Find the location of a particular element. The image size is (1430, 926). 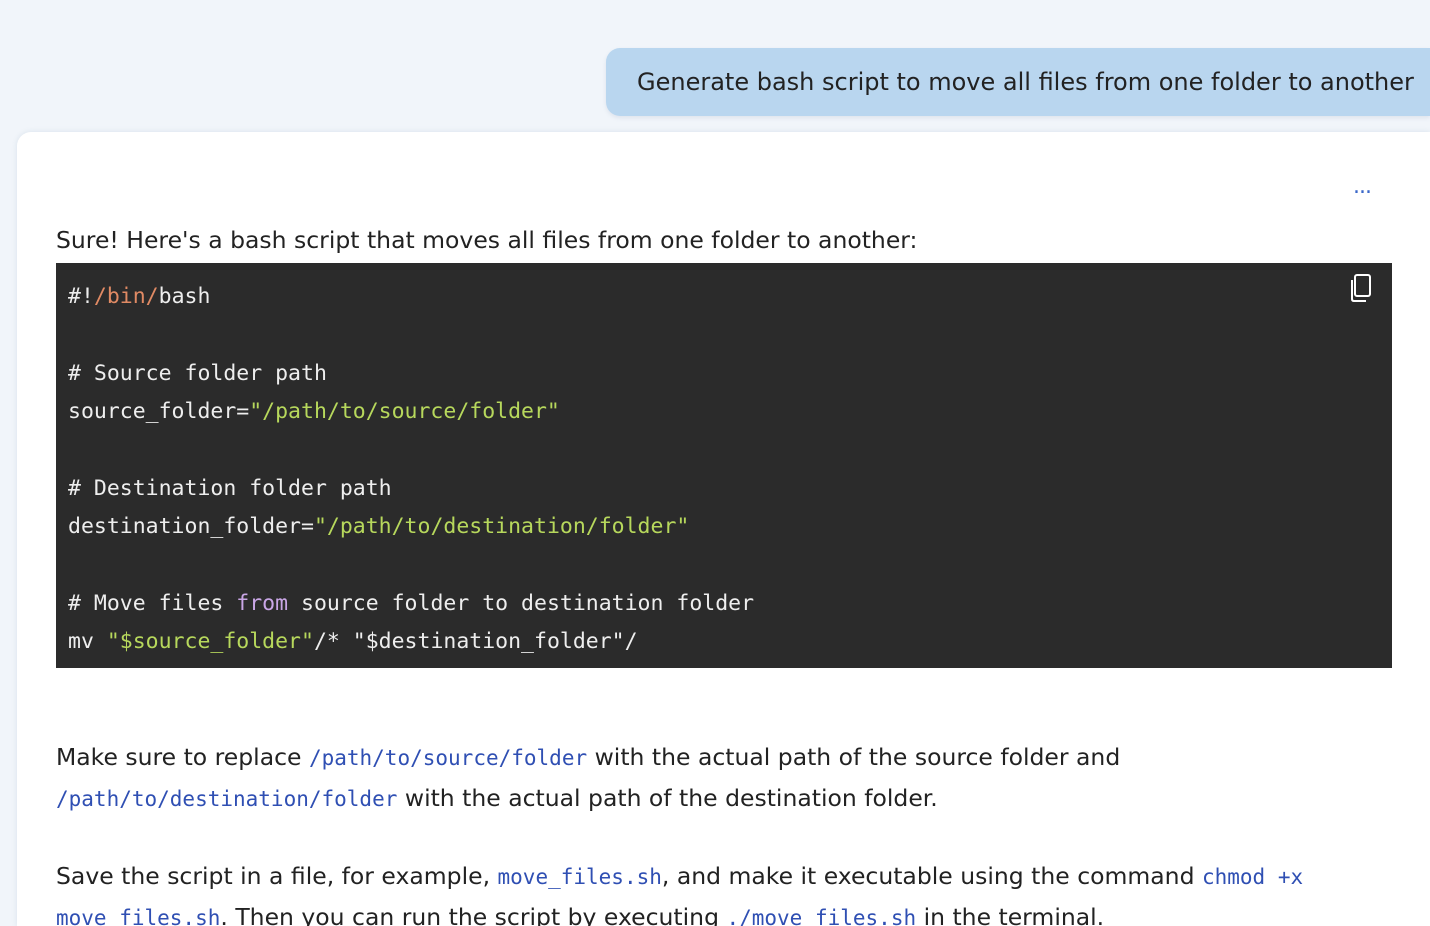

code-line: #!/bin/bash is located at coordinates (411, 297).